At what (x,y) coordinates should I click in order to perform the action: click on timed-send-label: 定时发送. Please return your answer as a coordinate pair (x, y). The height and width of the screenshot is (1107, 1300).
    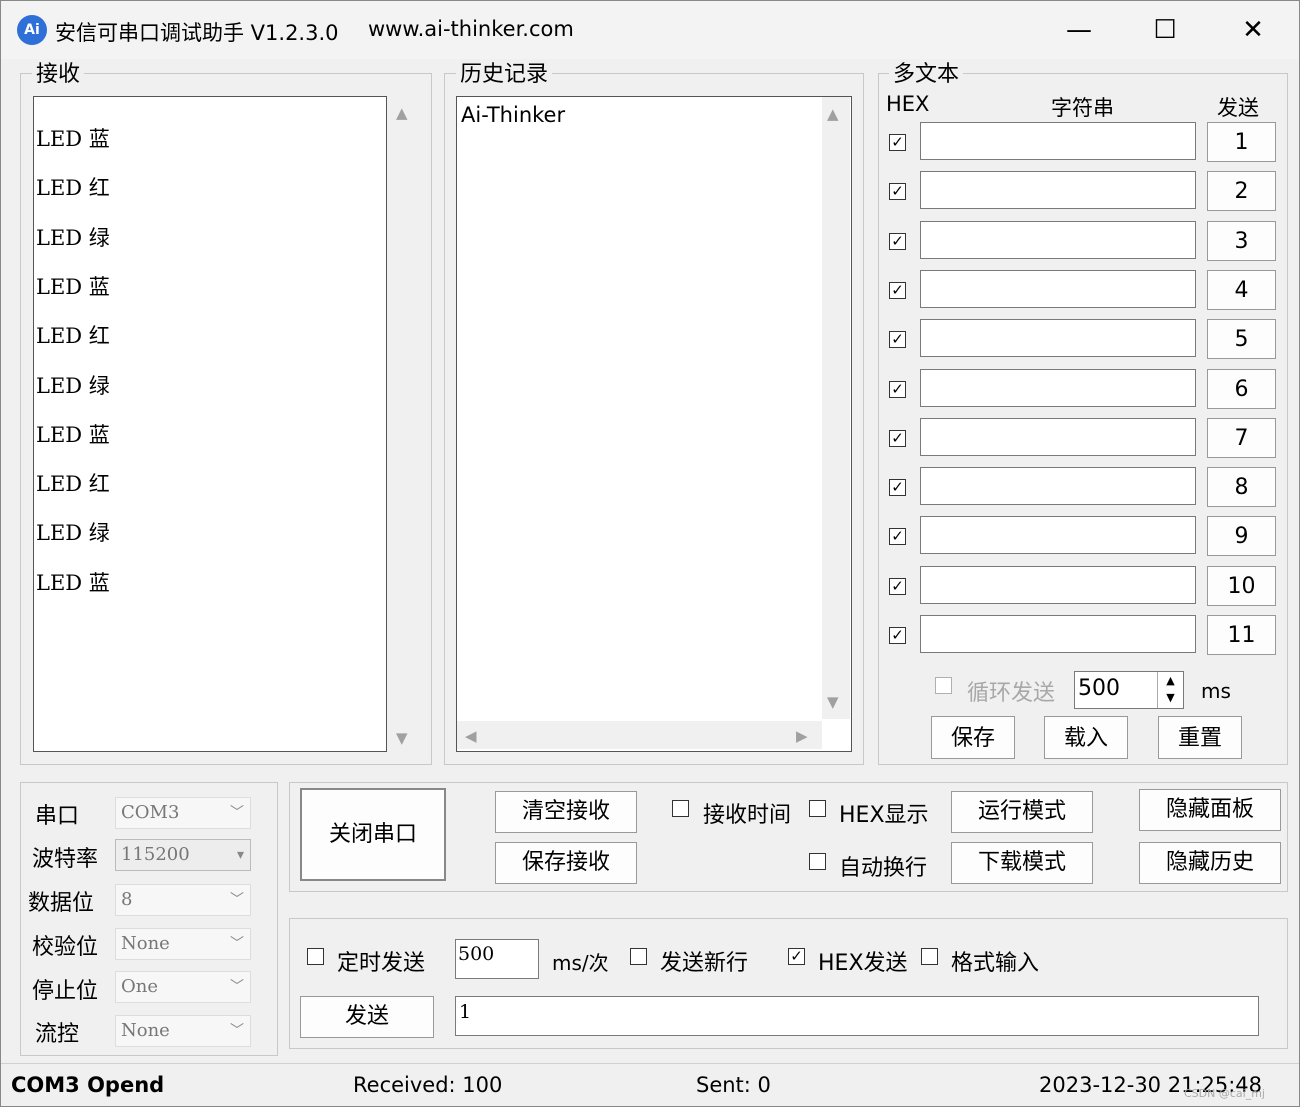
    Looking at the image, I should click on (381, 963).